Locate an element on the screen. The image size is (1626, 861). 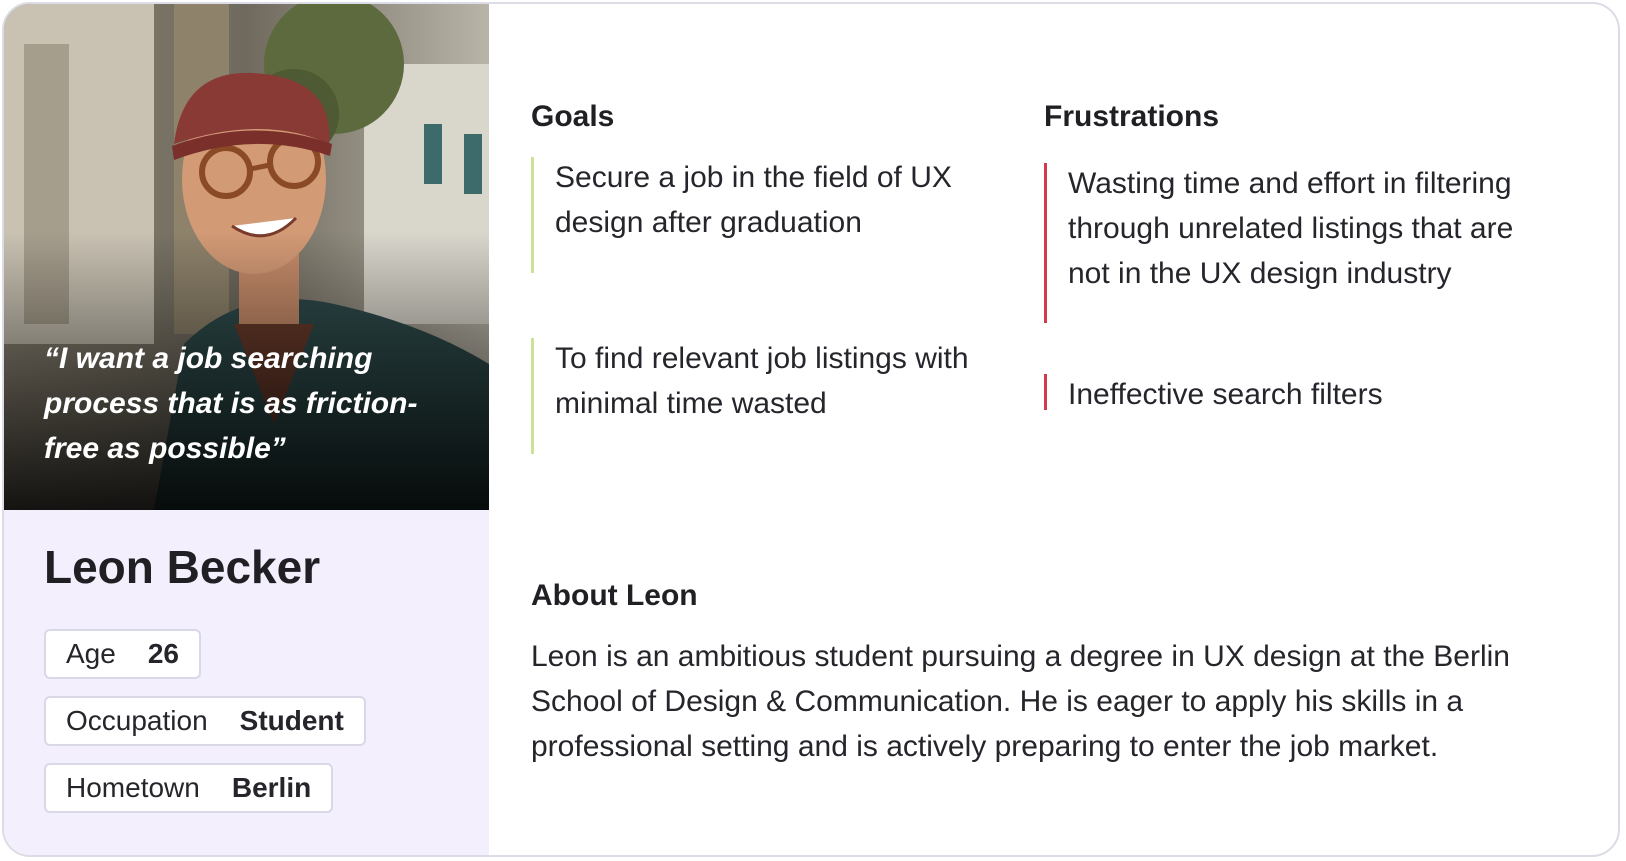
frustration-text: Ineffective search filters is located at coordinates (1225, 394).